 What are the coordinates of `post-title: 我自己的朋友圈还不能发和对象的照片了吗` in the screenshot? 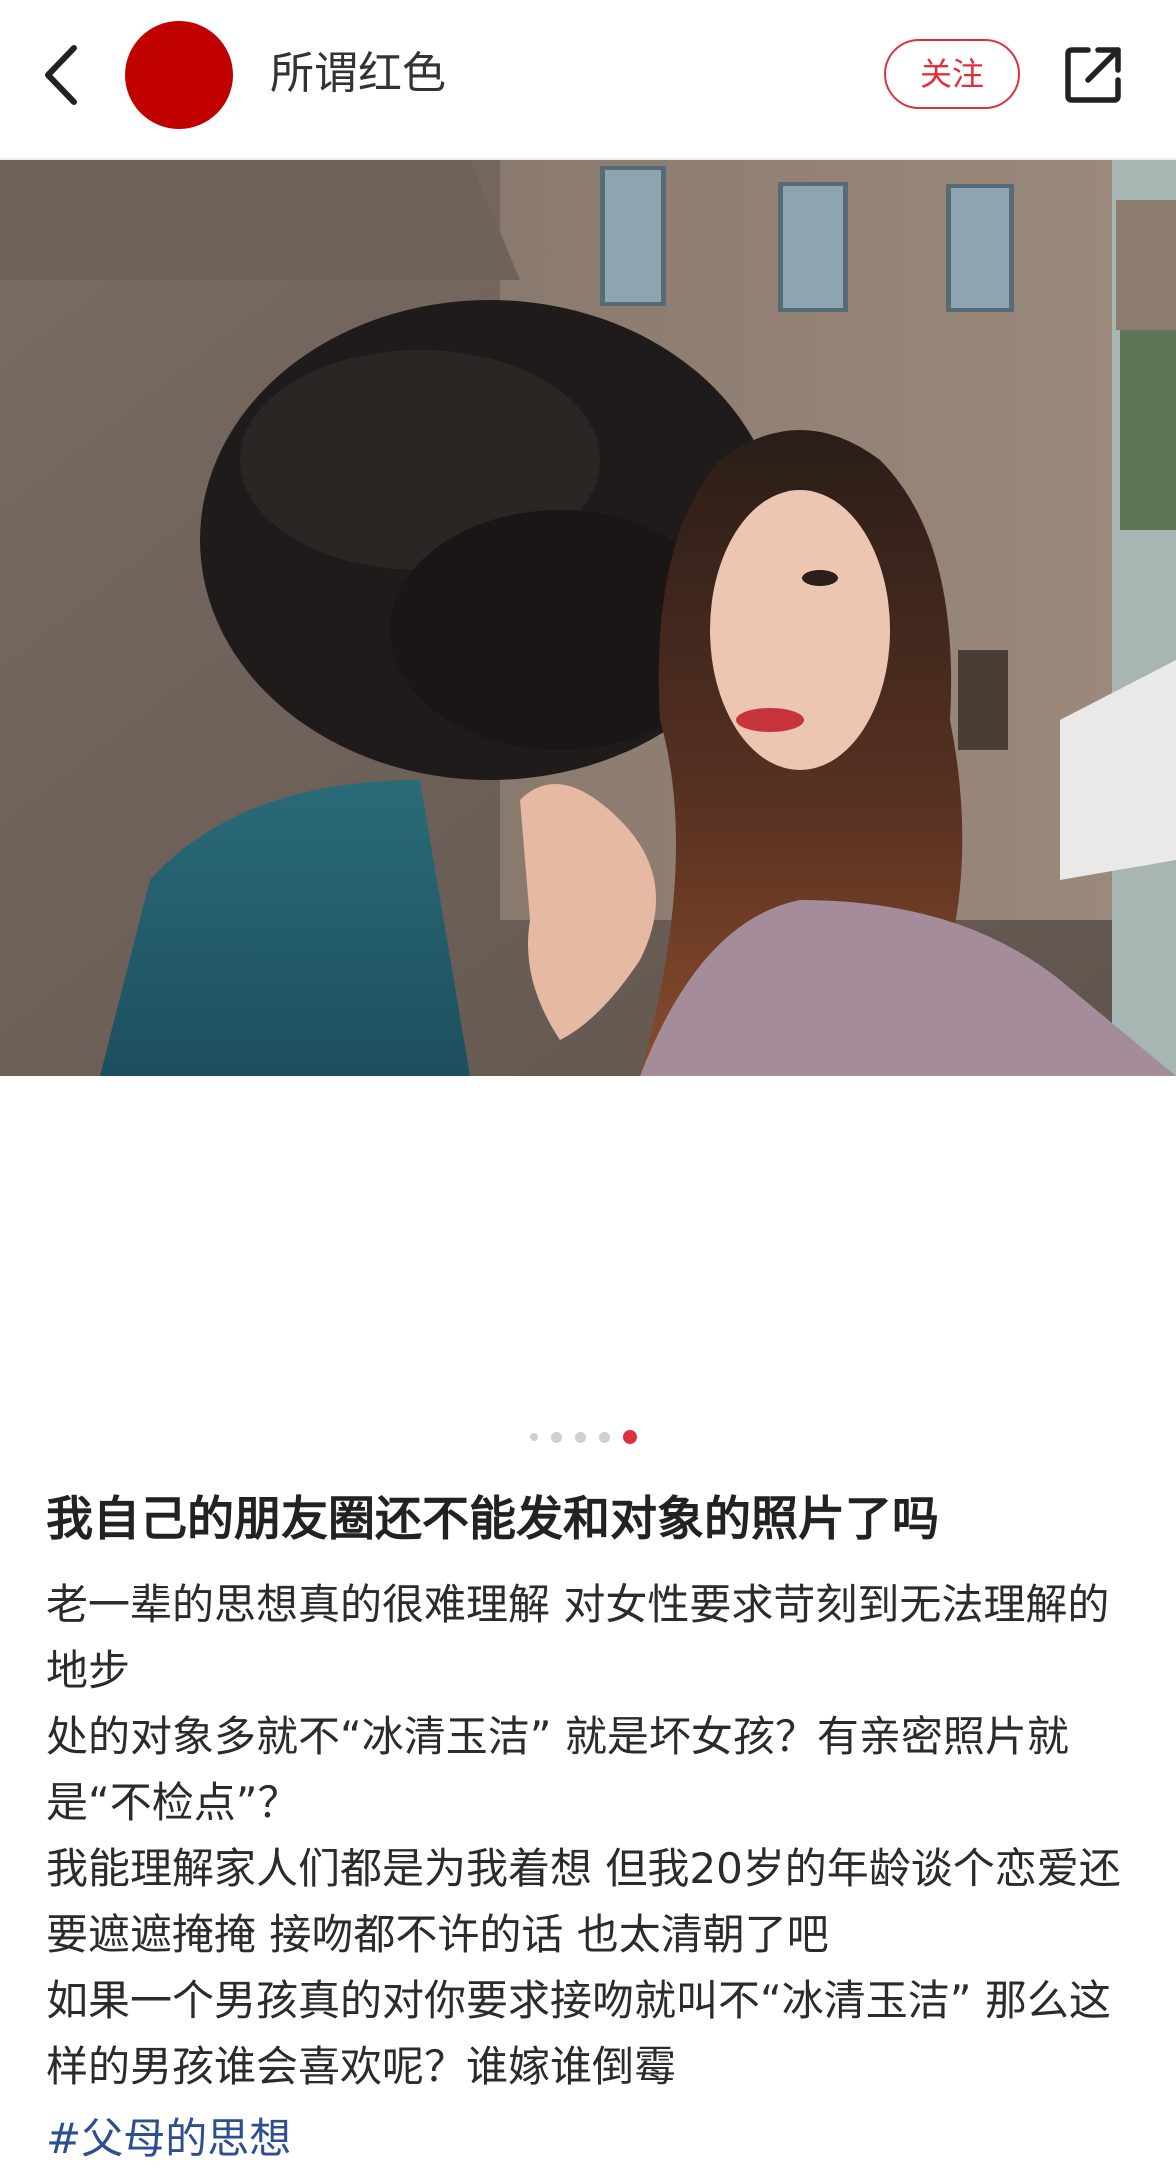 It's located at (492, 1519).